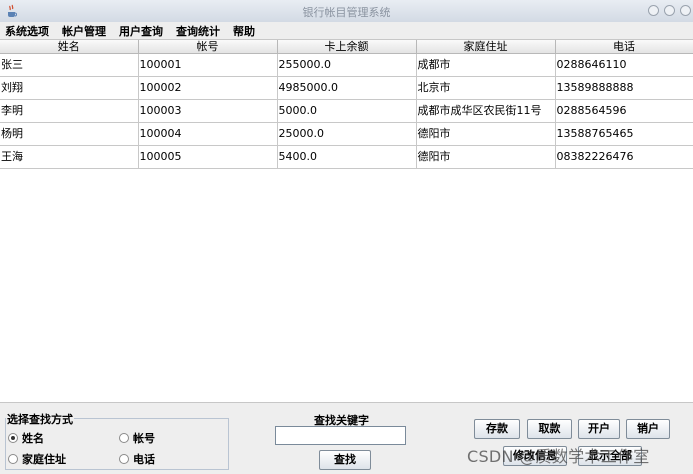 The width and height of the screenshot is (693, 474). What do you see at coordinates (653, 10) in the screenshot?
I see `minimize-button` at bounding box center [653, 10].